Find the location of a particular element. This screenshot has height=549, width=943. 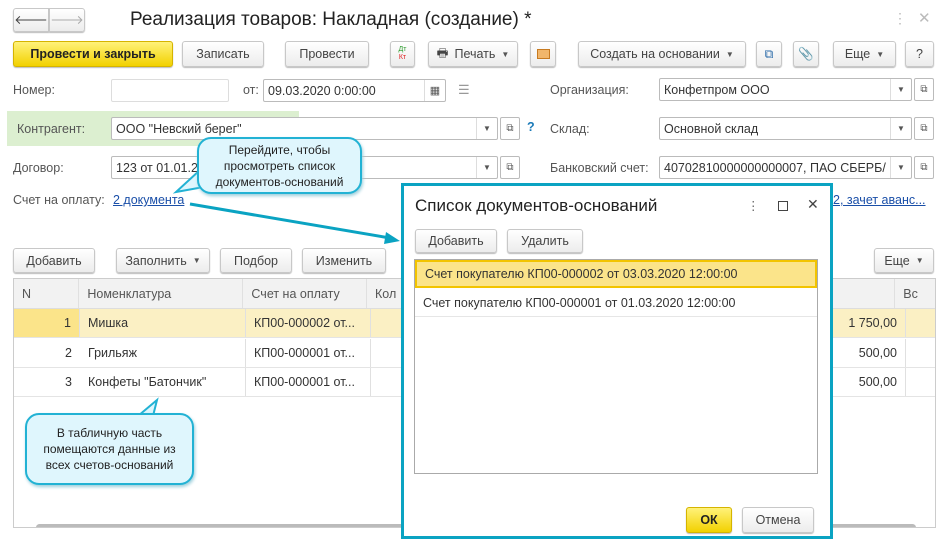

dialog-add-button: Добавить is located at coordinates (456, 241).